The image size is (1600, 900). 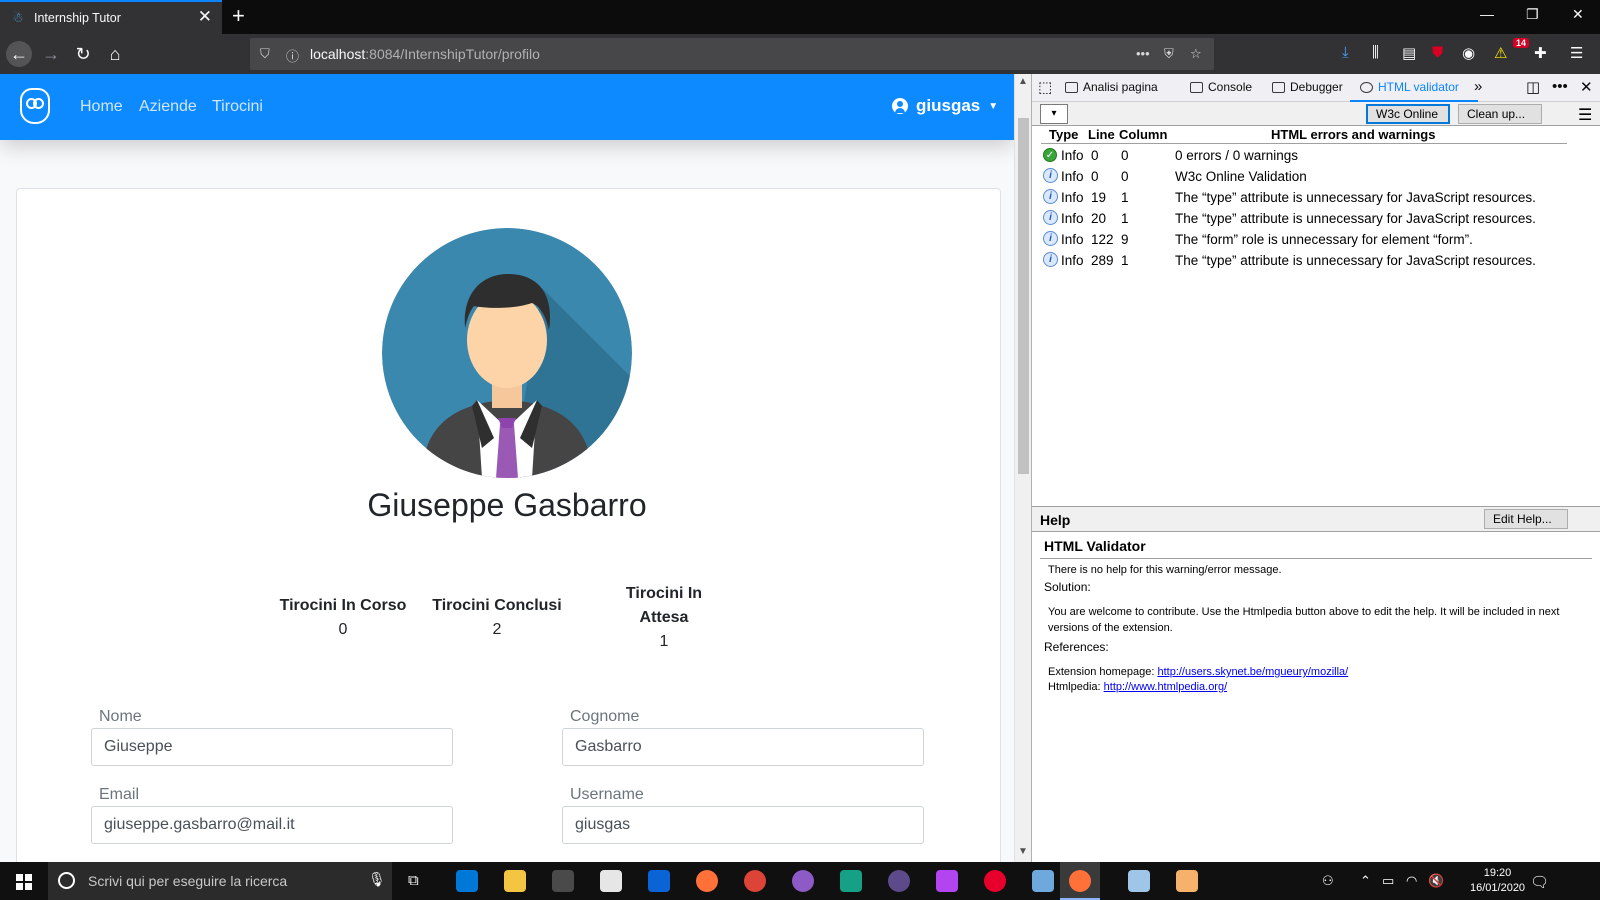 I want to click on new-tab-button: +, so click(x=238, y=16).